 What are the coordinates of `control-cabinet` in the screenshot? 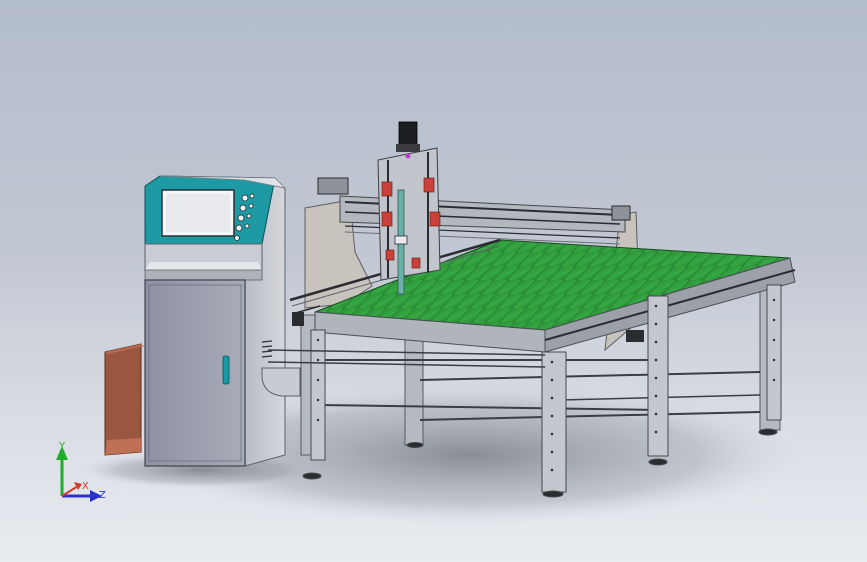 It's located at (215, 321).